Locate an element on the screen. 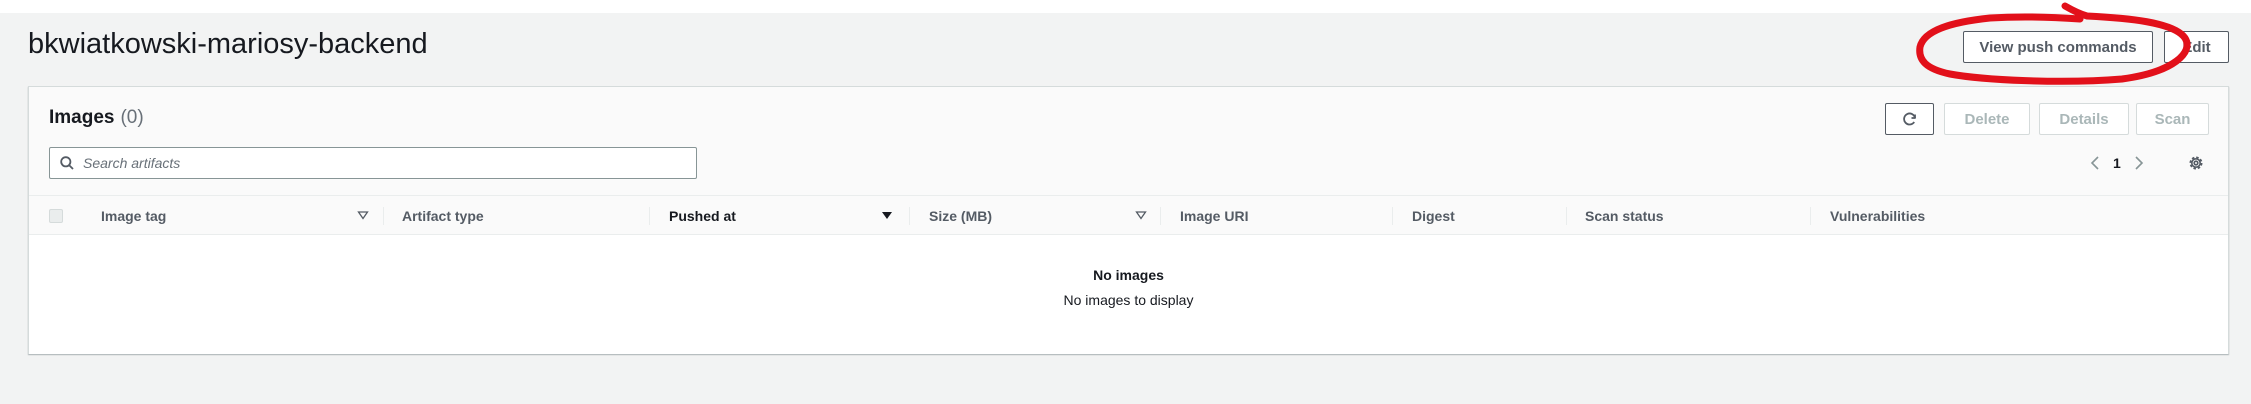  column-pushed-at: Pushed at is located at coordinates (702, 216).